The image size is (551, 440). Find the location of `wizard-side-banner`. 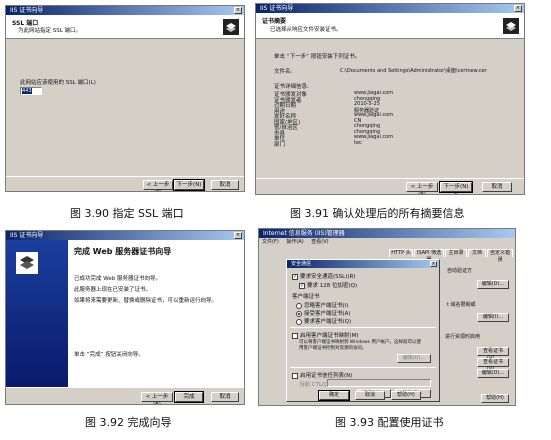

wizard-side-banner is located at coordinates (37, 313).